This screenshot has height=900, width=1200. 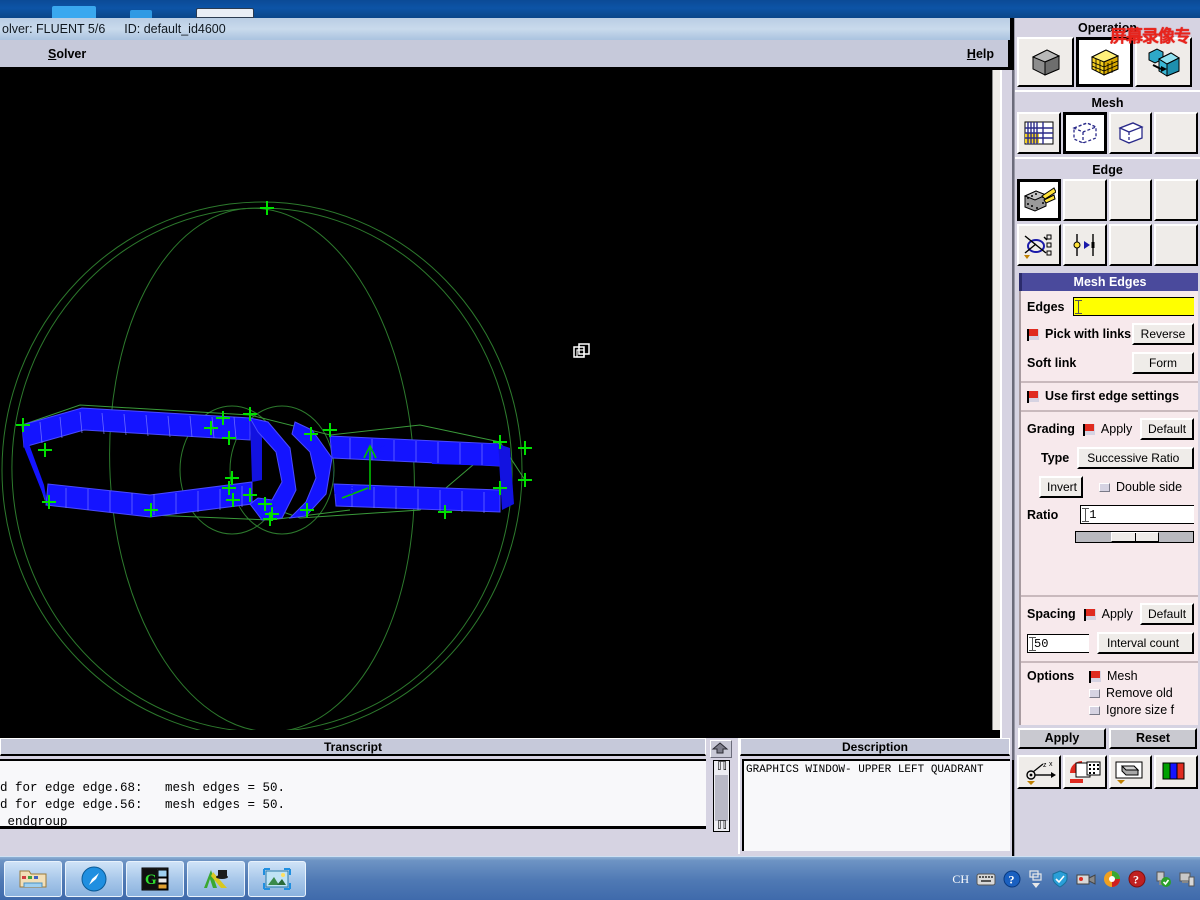 What do you see at coordinates (1061, 487) in the screenshot?
I see `invert-button: Invert` at bounding box center [1061, 487].